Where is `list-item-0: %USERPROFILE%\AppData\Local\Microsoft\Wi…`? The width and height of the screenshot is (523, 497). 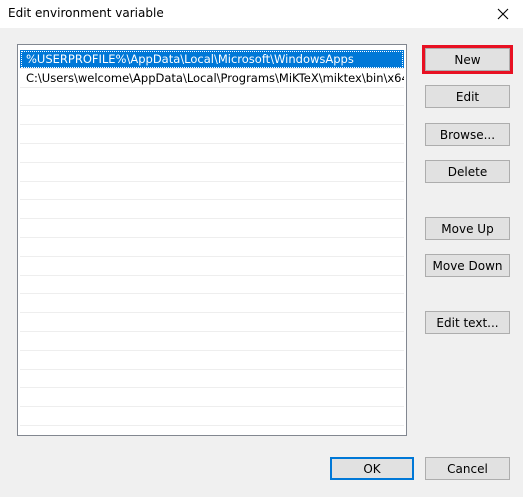
list-item-0: %USERPROFILE%\AppData\Local\Microsoft\Wi… is located at coordinates (212, 59).